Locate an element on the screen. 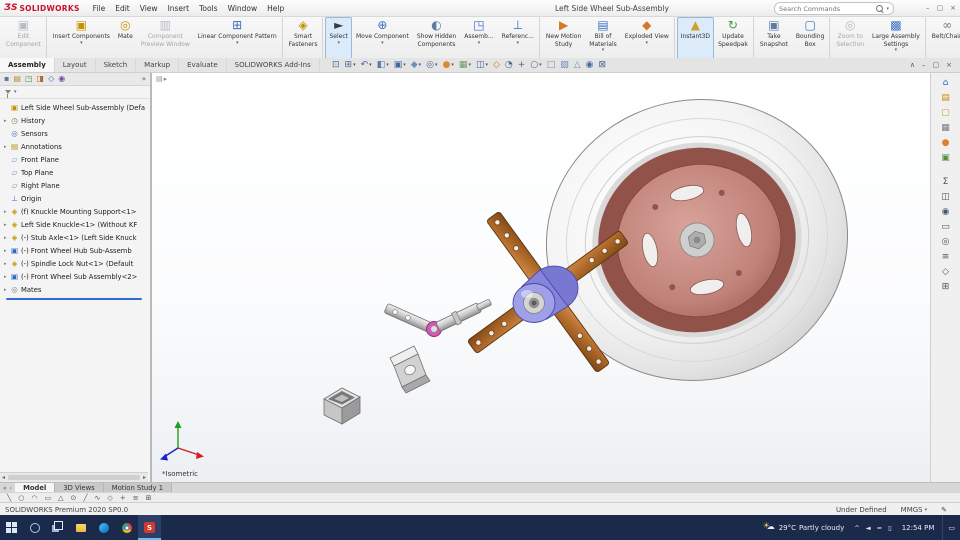 This screenshot has height=540, width=960. menu-tools: Tools is located at coordinates (208, 8).